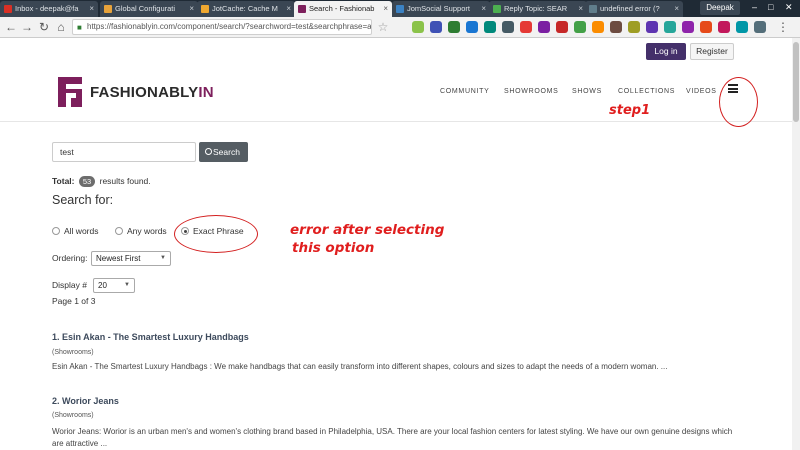 This screenshot has height=450, width=800. I want to click on ordering-value: Newest First, so click(118, 258).